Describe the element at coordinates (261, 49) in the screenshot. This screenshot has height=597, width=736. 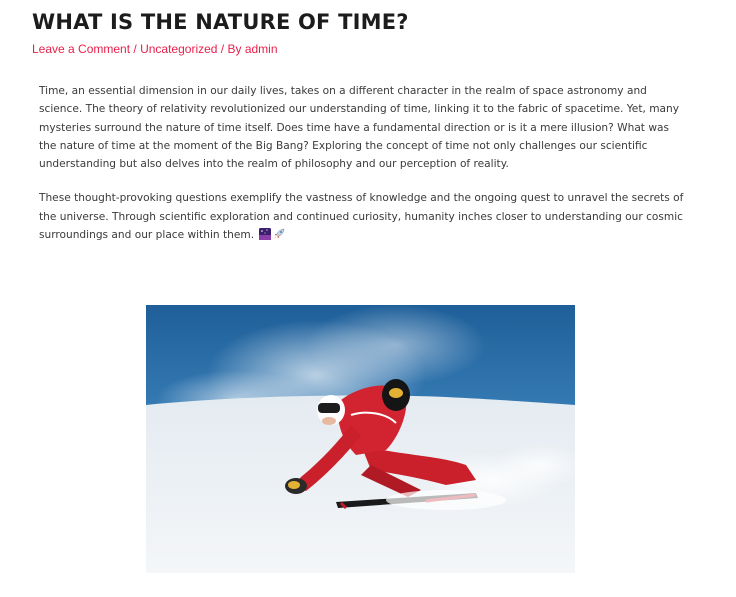
I see `author-link: admin` at that location.